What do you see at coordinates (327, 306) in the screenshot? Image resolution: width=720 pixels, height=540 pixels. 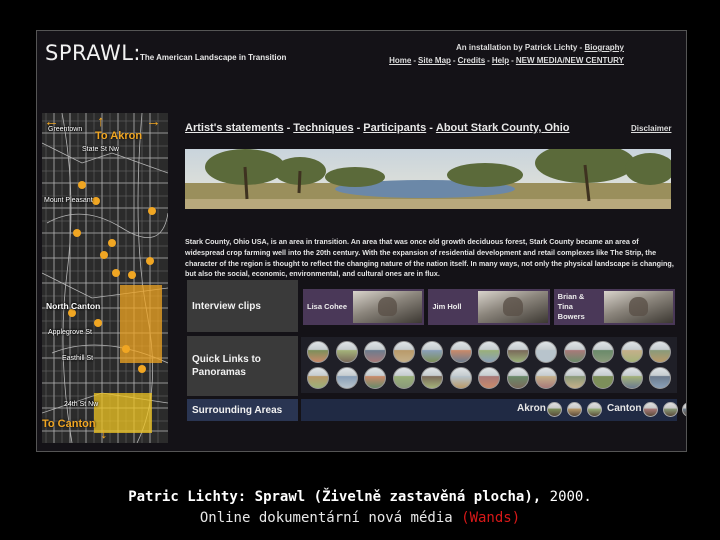 I see `clip-name: Lisa Cohee` at bounding box center [327, 306].